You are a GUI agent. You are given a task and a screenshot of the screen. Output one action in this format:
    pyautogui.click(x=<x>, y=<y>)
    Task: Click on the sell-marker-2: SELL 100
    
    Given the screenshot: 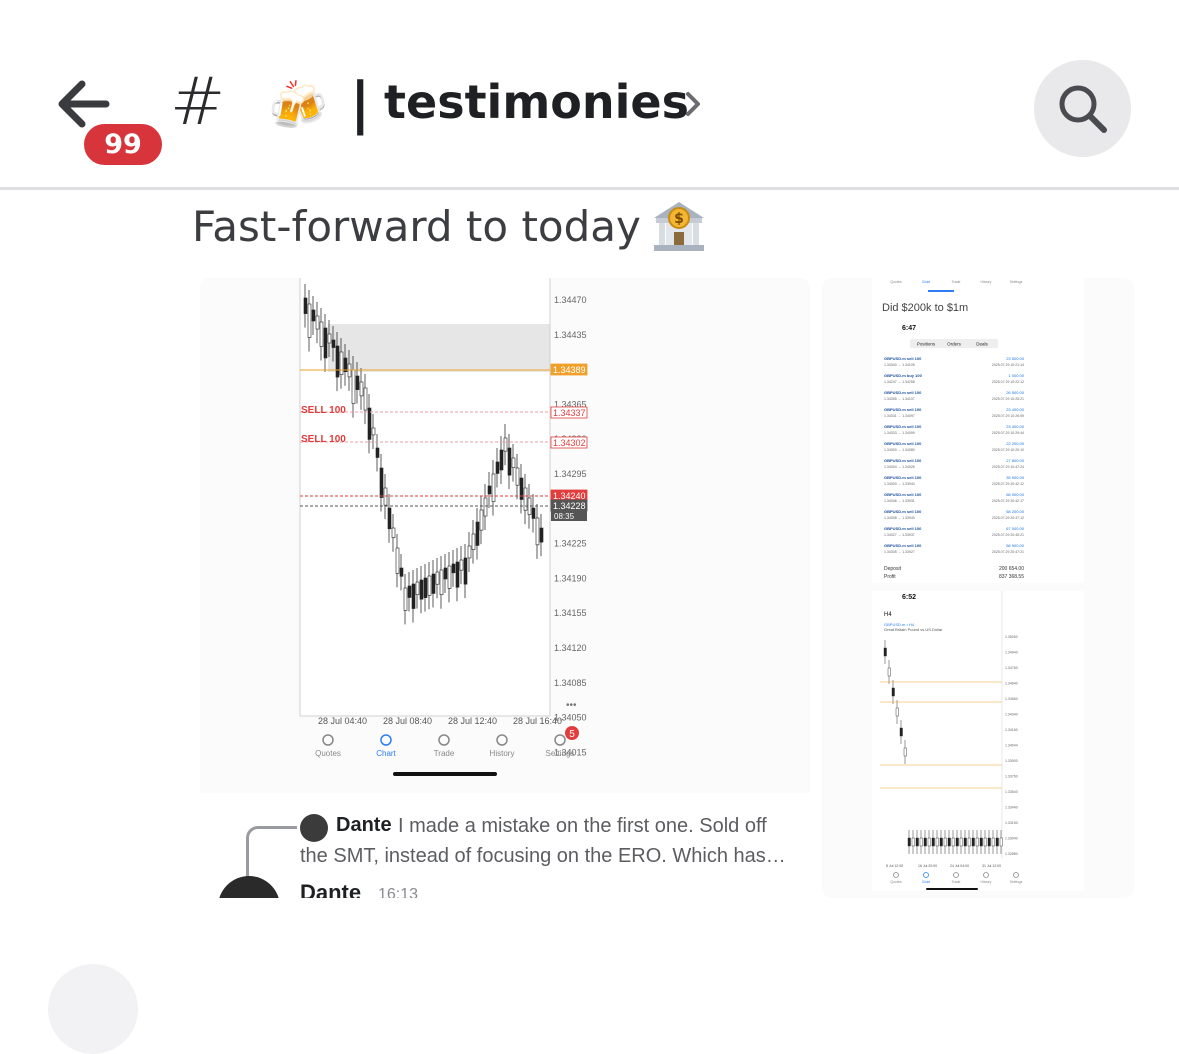 What is the action you would take?
    pyautogui.click(x=323, y=439)
    